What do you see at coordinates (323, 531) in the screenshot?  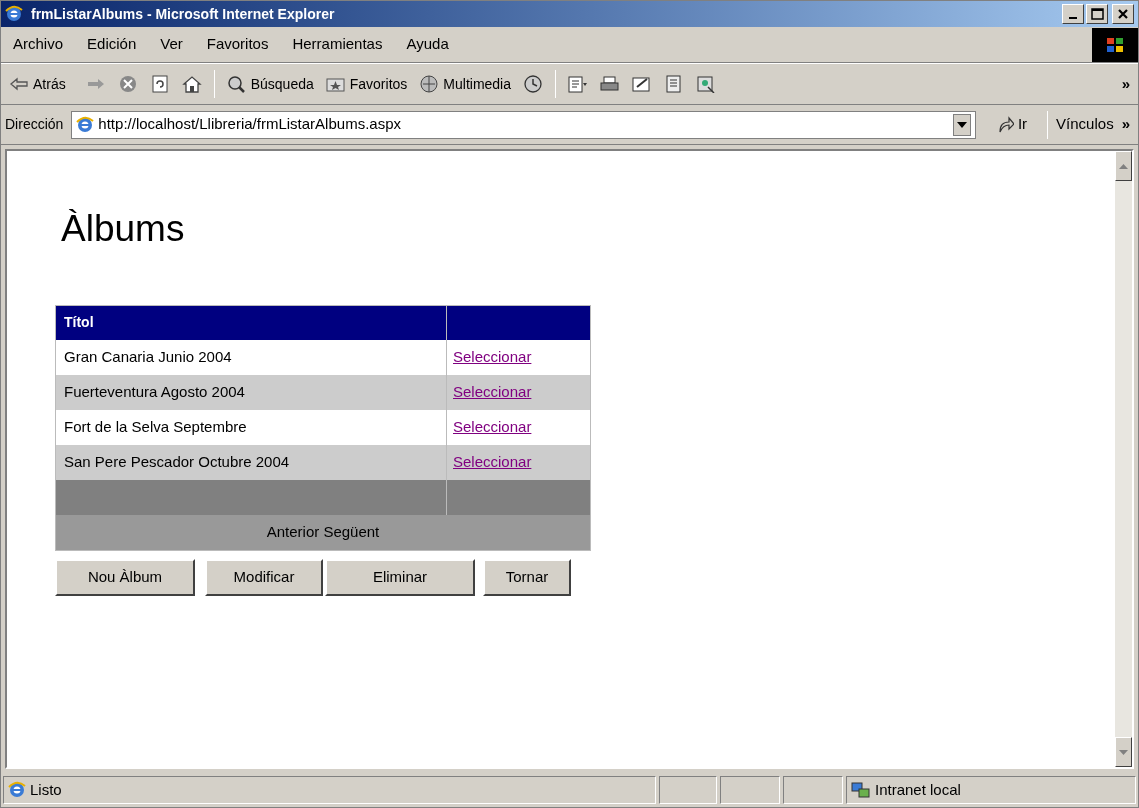 I see `pager-text: Anterior Següent` at bounding box center [323, 531].